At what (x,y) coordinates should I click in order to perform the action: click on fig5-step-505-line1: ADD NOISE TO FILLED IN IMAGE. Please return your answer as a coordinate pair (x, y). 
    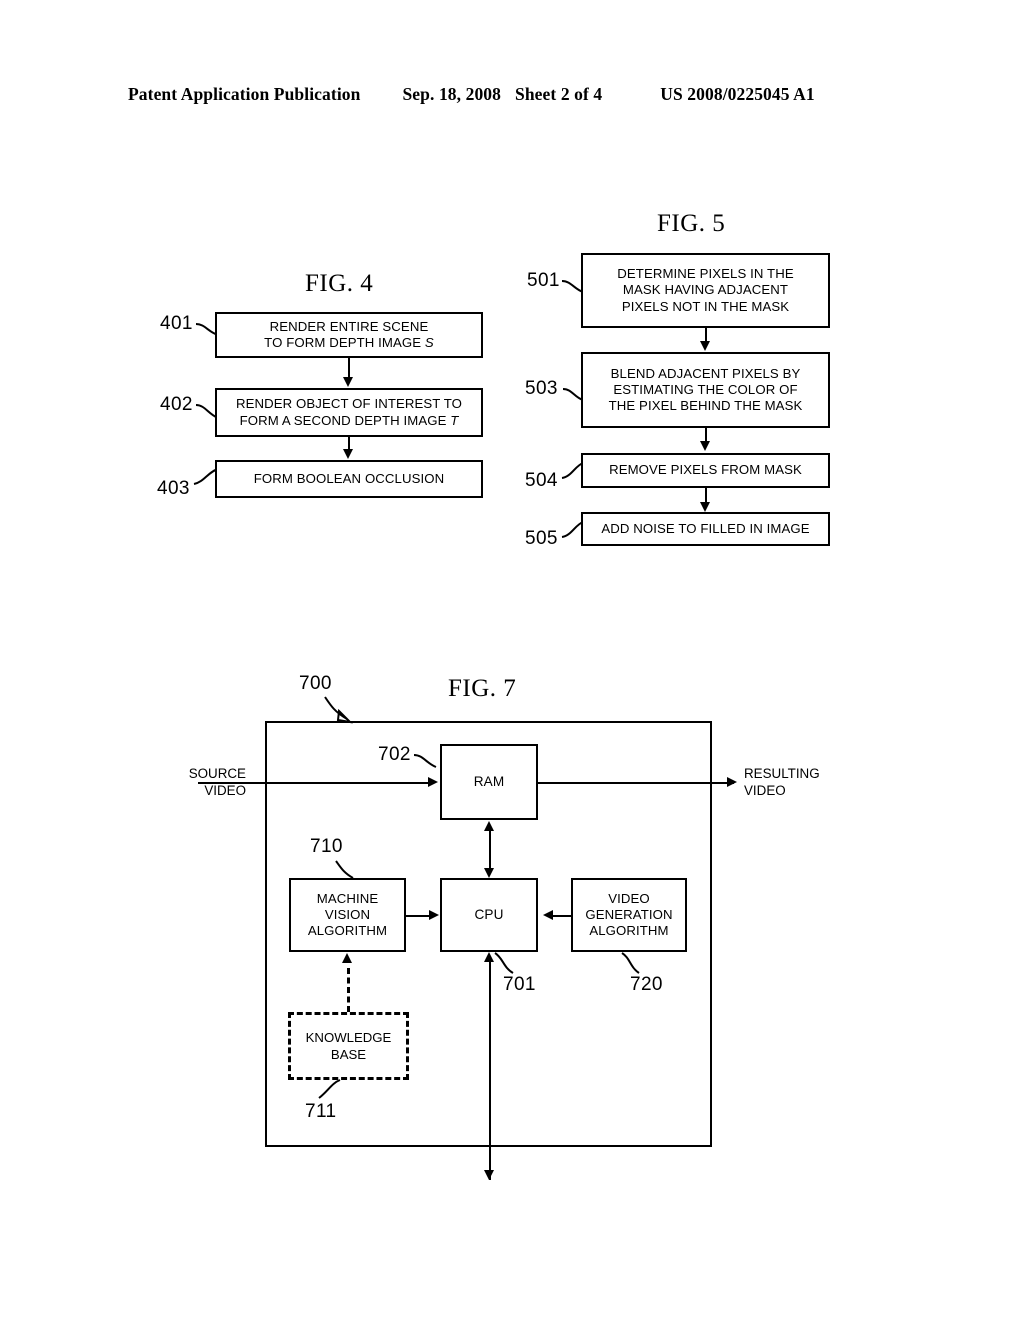
    Looking at the image, I should click on (705, 528).